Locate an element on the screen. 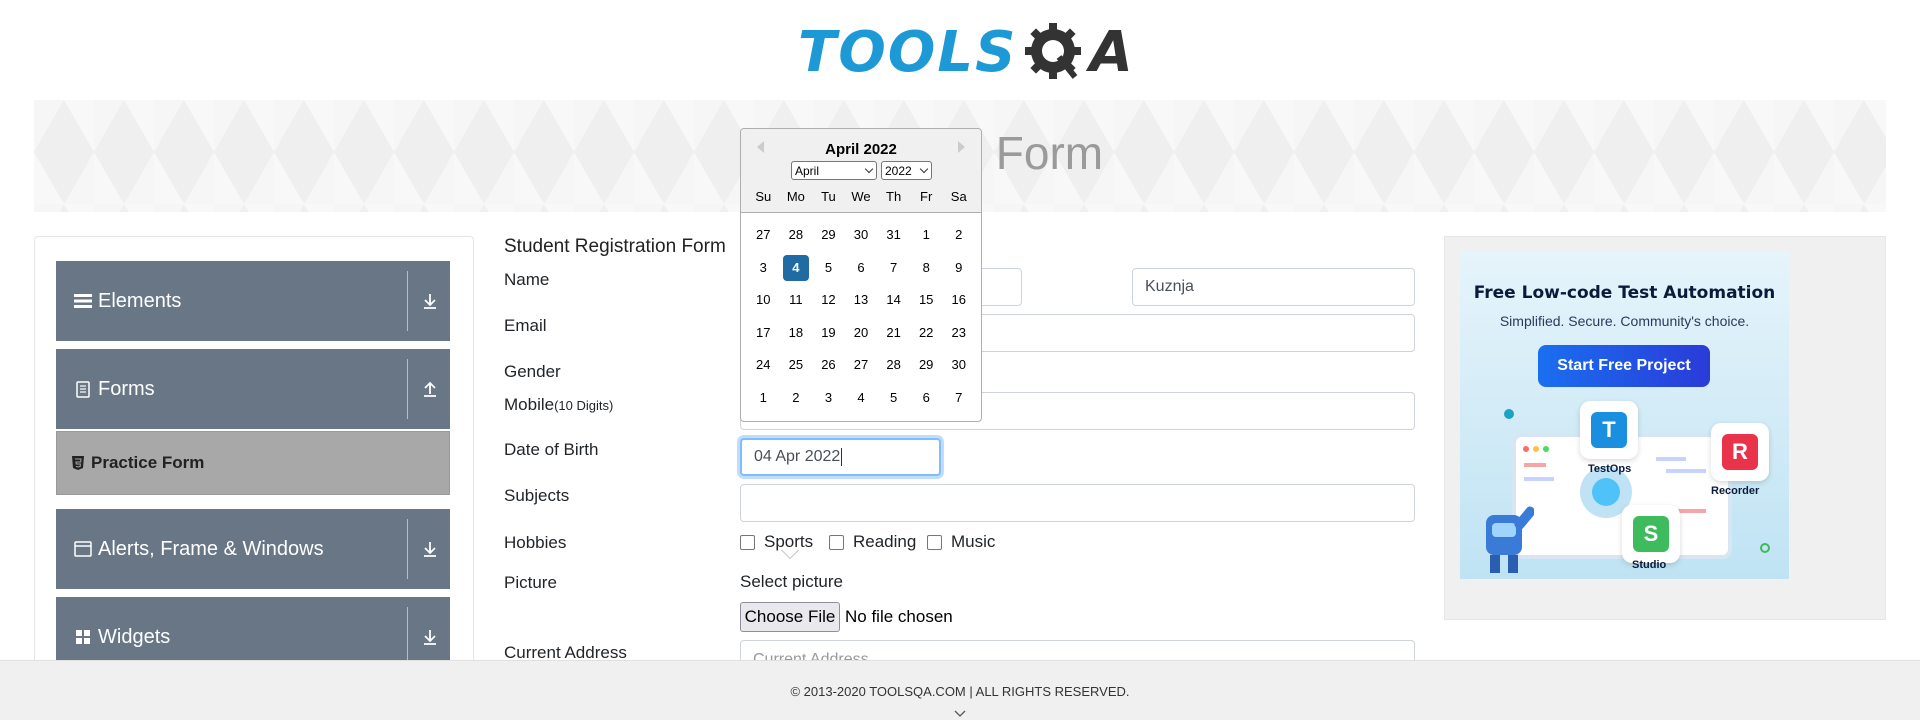  date-of-birth-input: 04 Apr 2022 is located at coordinates (840, 457).